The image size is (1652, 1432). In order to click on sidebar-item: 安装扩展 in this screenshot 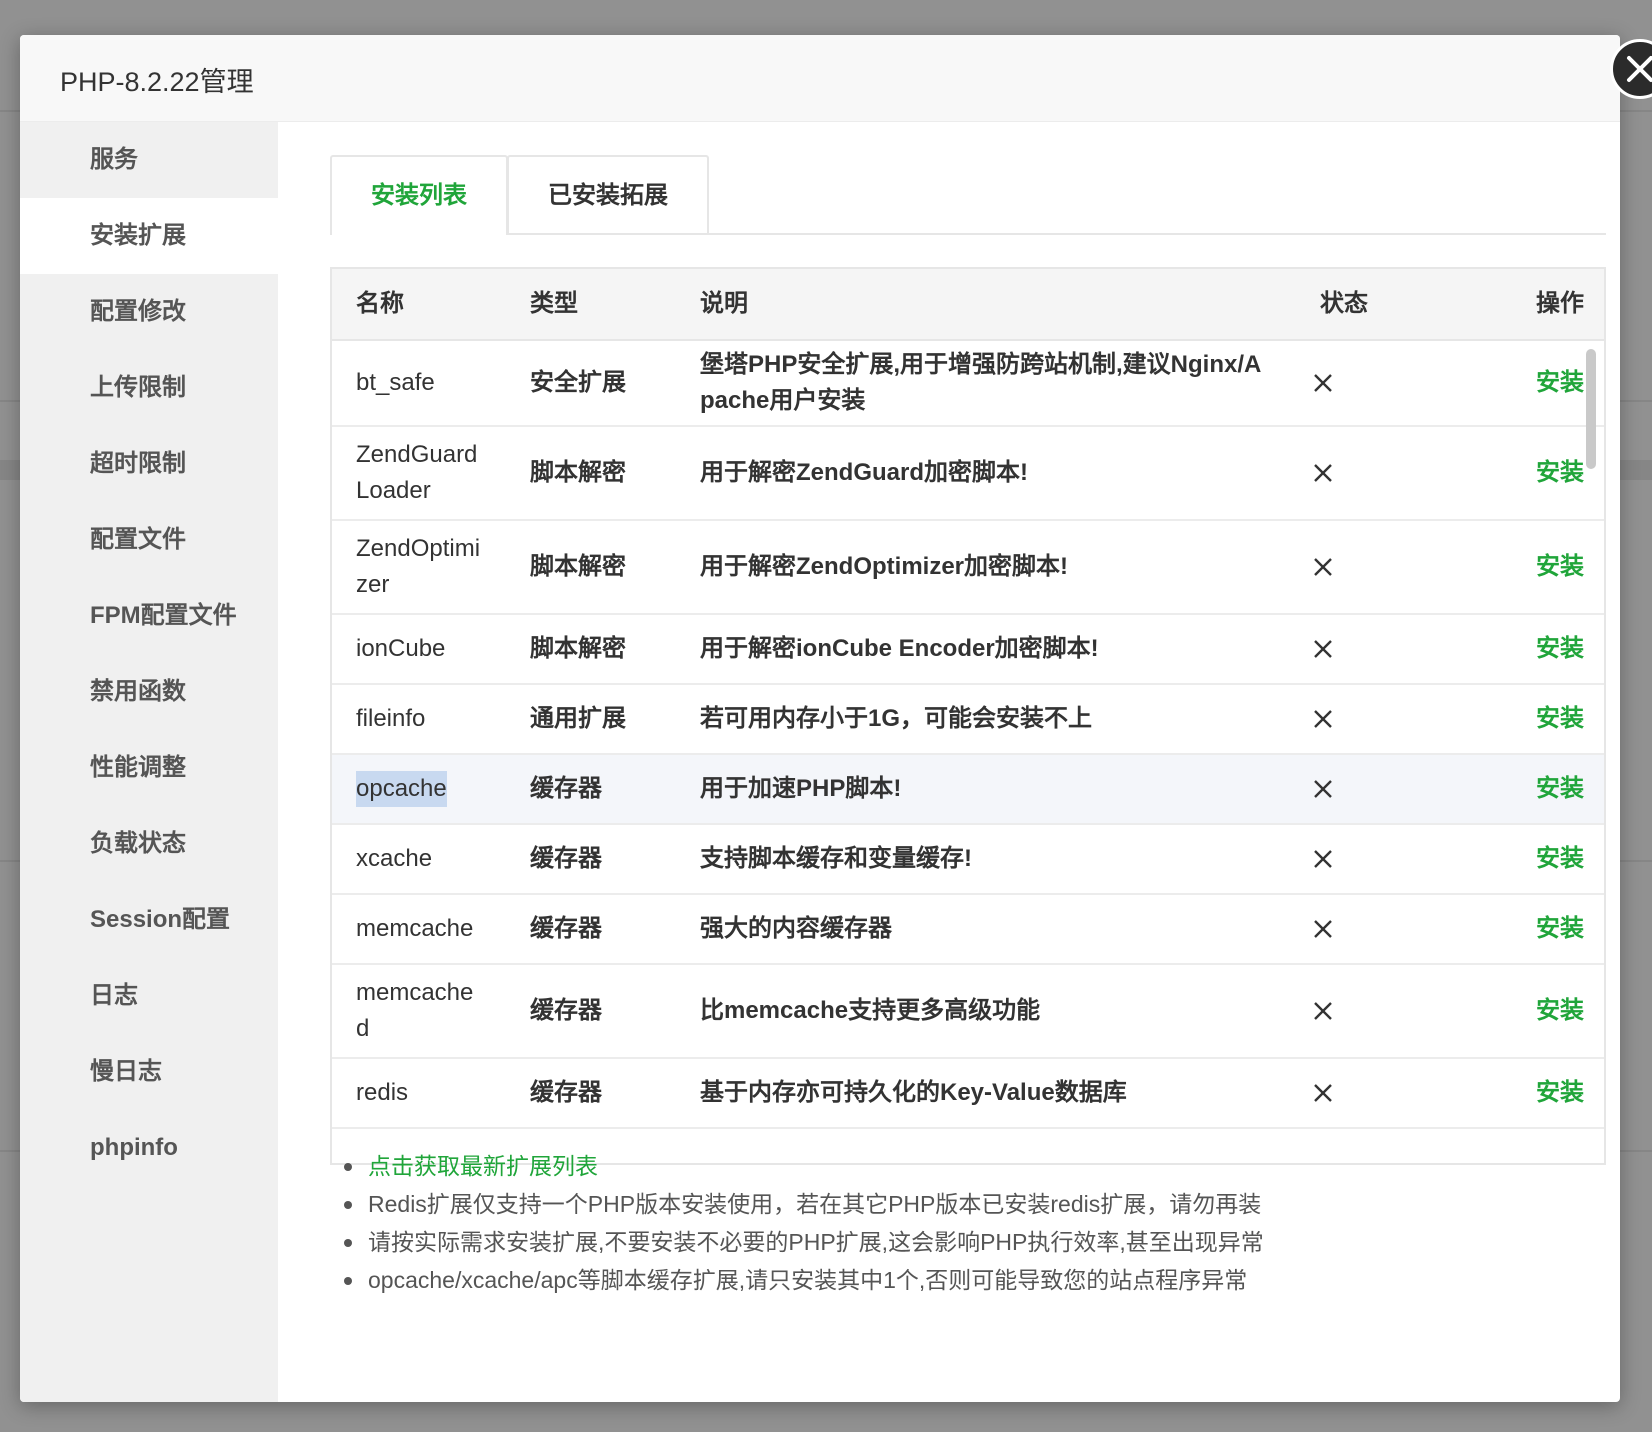, I will do `click(149, 236)`.